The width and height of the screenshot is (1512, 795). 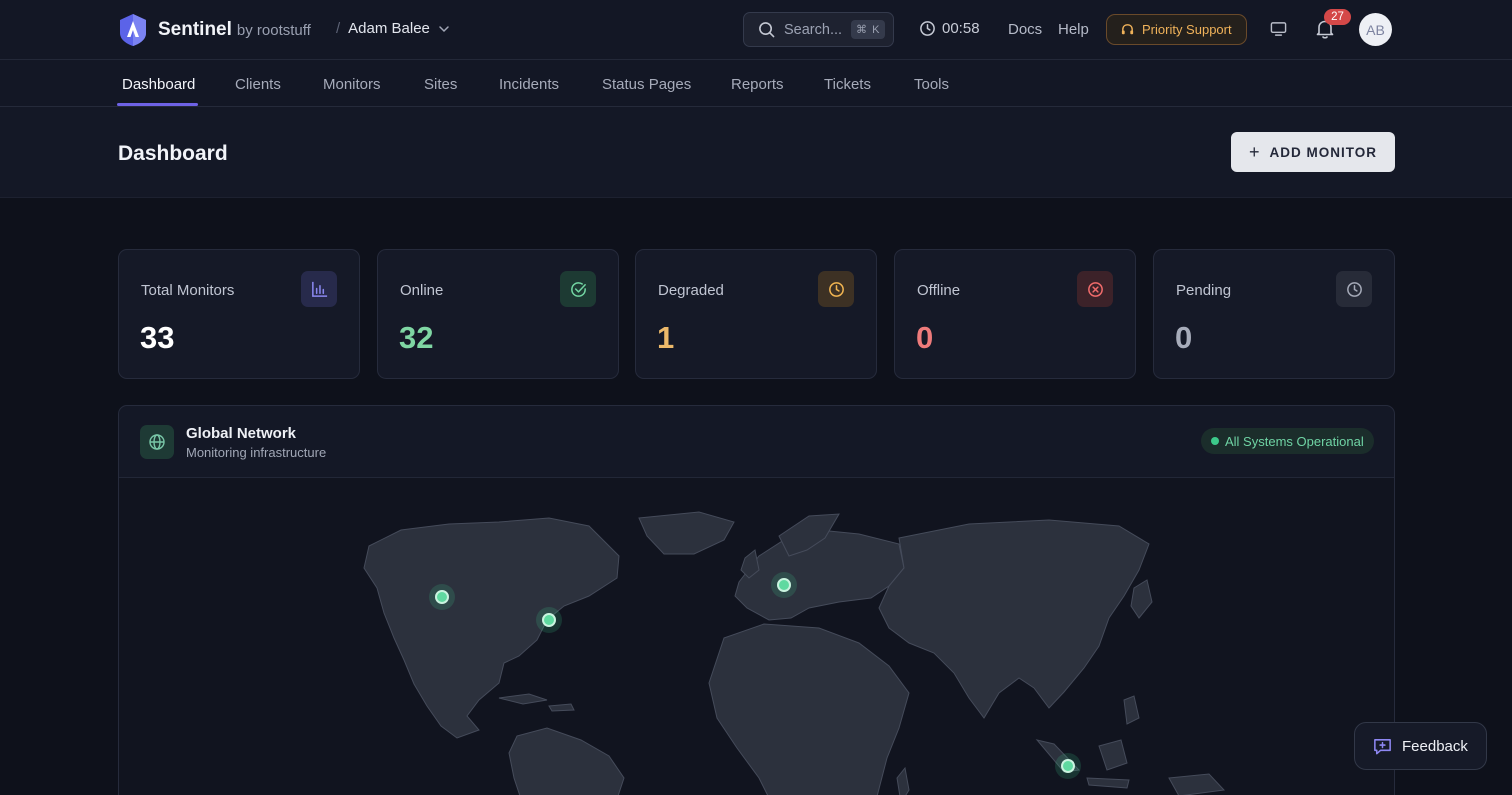 What do you see at coordinates (1025, 29) in the screenshot?
I see `docs-link: Docs` at bounding box center [1025, 29].